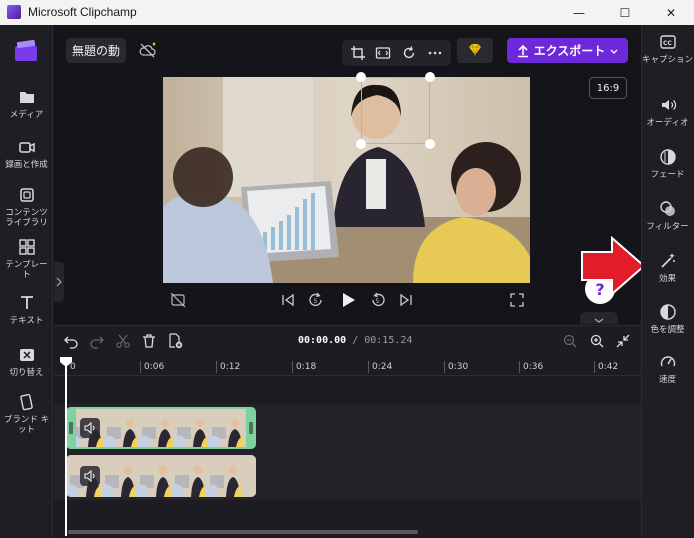 This screenshot has width=694, height=538. Describe the element at coordinates (430, 77) in the screenshot. I see `resize-handle-top-right` at that location.